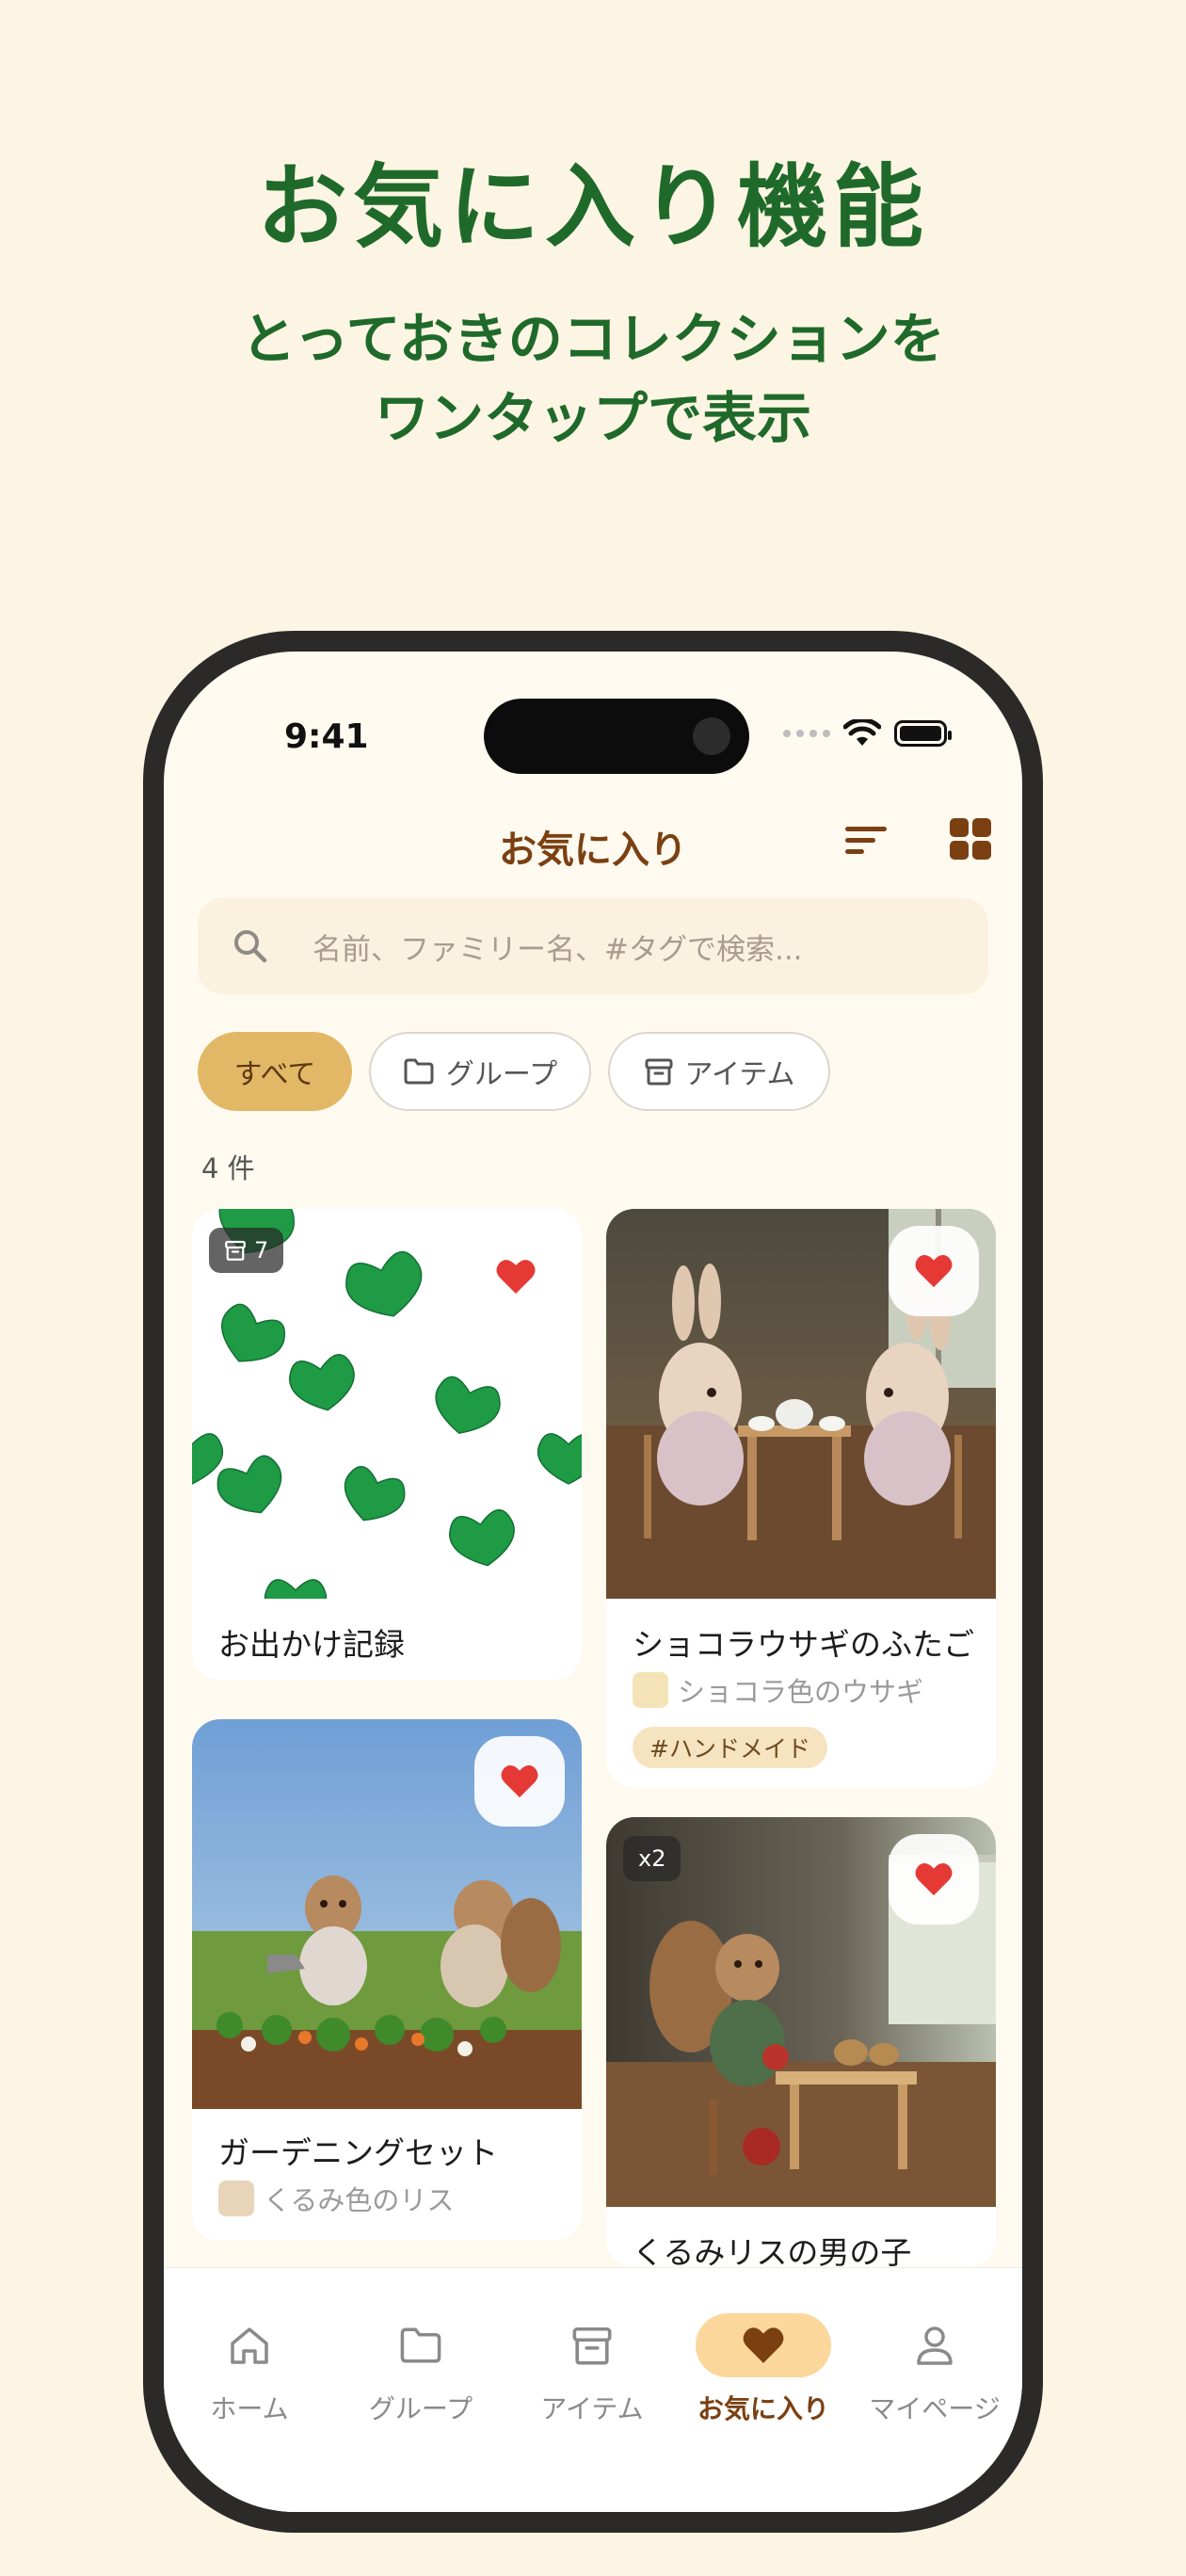 This screenshot has height=2576, width=1186. Describe the element at coordinates (249, 2369) in the screenshot. I see `tab-home: ホーム` at that location.